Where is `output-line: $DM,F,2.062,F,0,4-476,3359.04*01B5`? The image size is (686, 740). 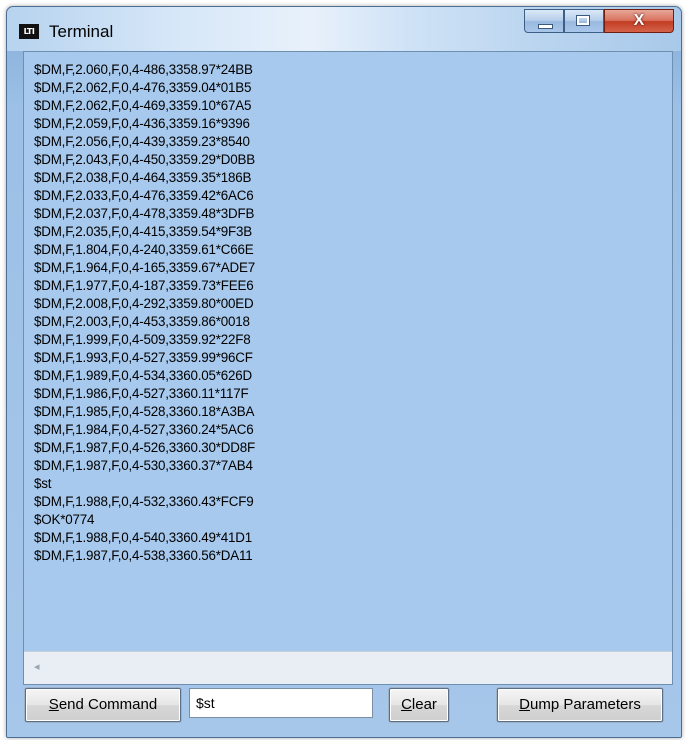 output-line: $DM,F,2.062,F,0,4-476,3359.04*01B5 is located at coordinates (143, 87).